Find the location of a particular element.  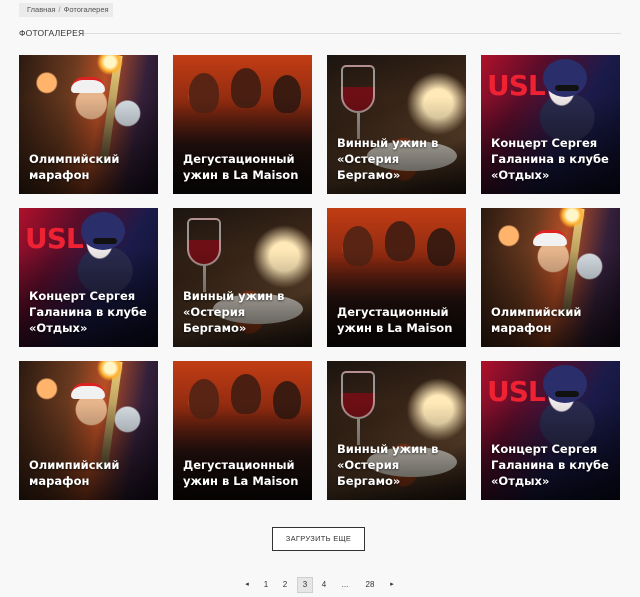

pagination: ◂ 1 2 3 4... 28 ▸ is located at coordinates (320, 585).